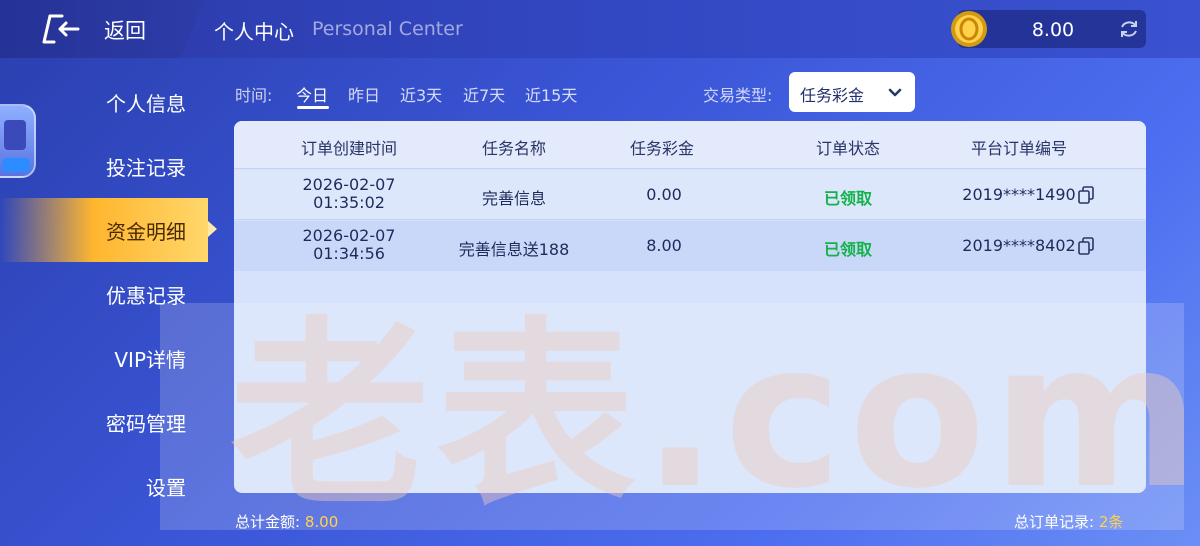 The image size is (1200, 546). Describe the element at coordinates (348, 148) in the screenshot. I see `column-header: 订单创建时间` at that location.